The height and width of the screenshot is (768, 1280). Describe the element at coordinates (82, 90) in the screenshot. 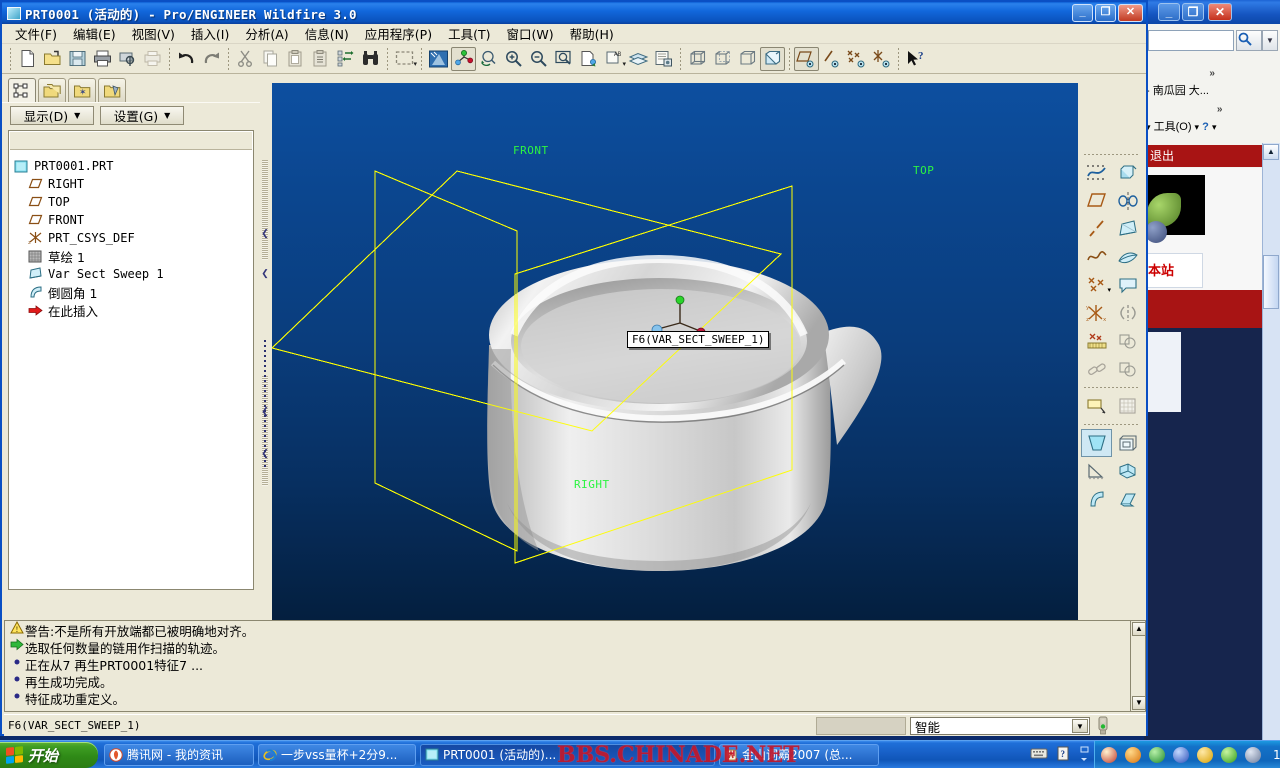

I see `tab-favorites: ✶` at that location.